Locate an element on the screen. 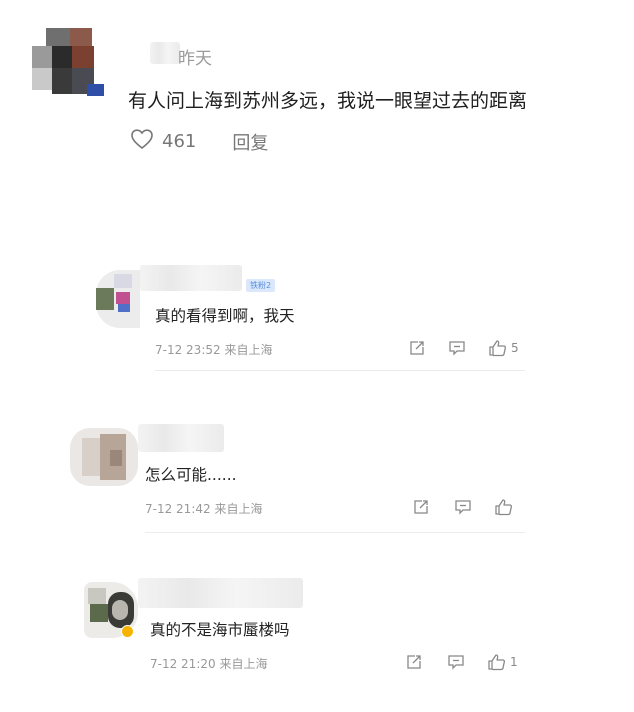 Image resolution: width=634 pixels, height=712 pixels. main-comment-text: 有人问上海到苏州多远，我说一眼望过去的距离 is located at coordinates (328, 101).